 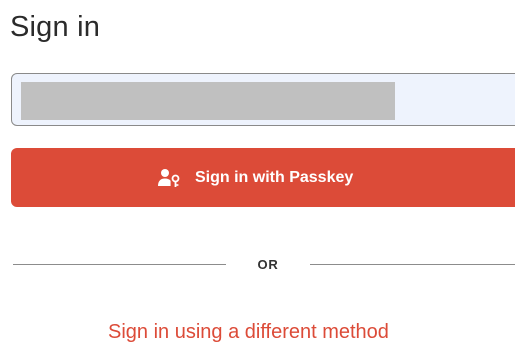 What do you see at coordinates (119, 264) in the screenshot?
I see `divider-line-left` at bounding box center [119, 264].